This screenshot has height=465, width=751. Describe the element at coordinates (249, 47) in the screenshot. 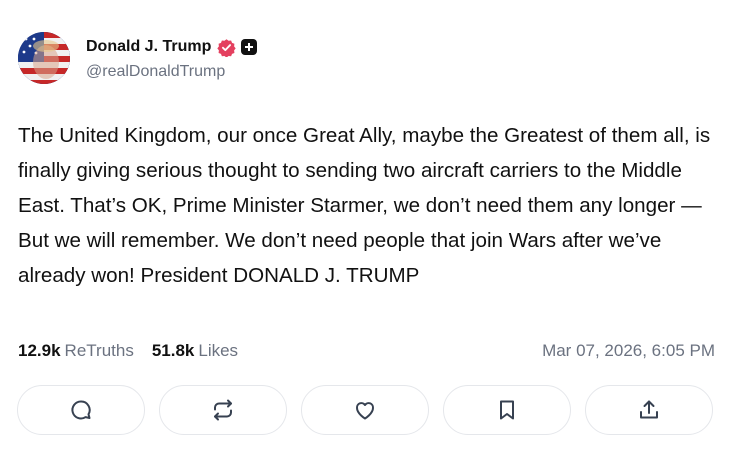

I see `plus-badge-icon` at that location.